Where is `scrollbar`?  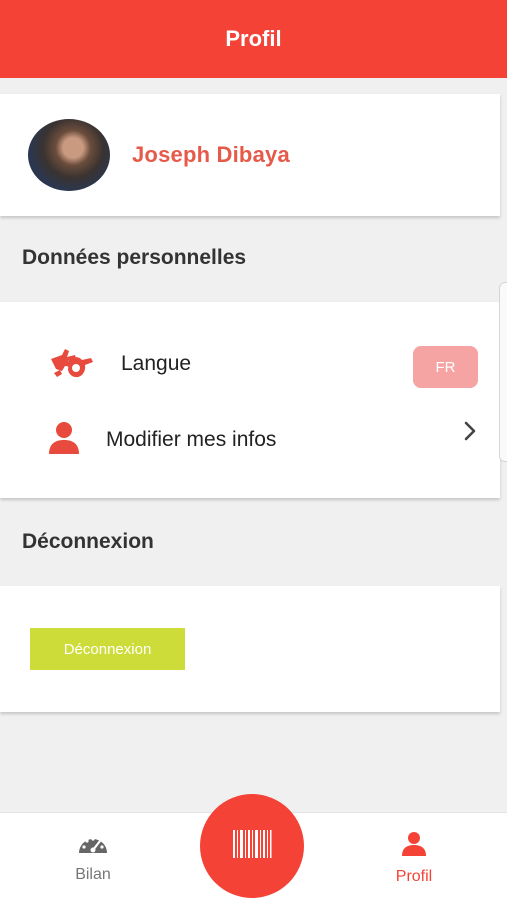
scrollbar is located at coordinates (503, 372).